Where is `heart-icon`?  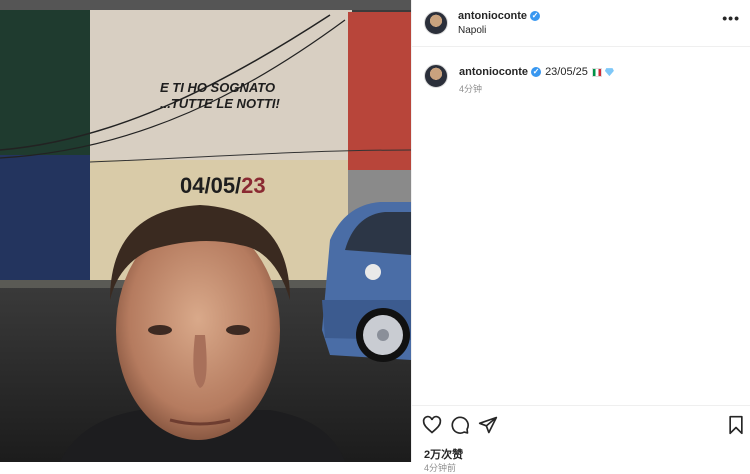 heart-icon is located at coordinates (432, 425).